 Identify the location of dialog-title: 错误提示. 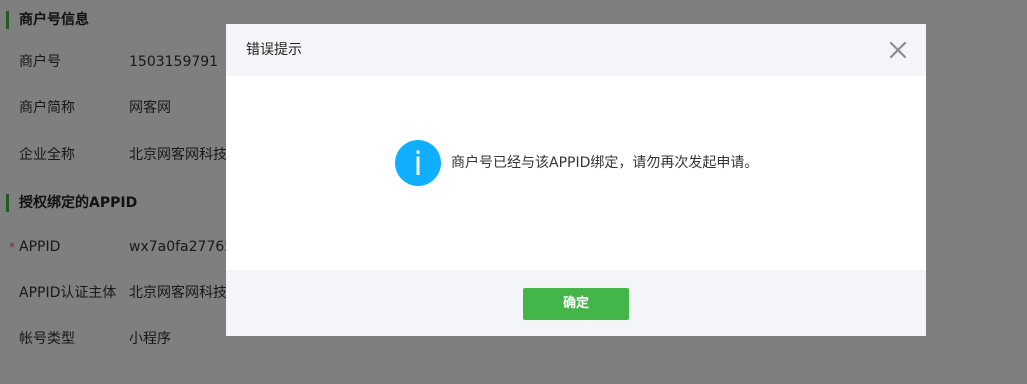
(274, 50).